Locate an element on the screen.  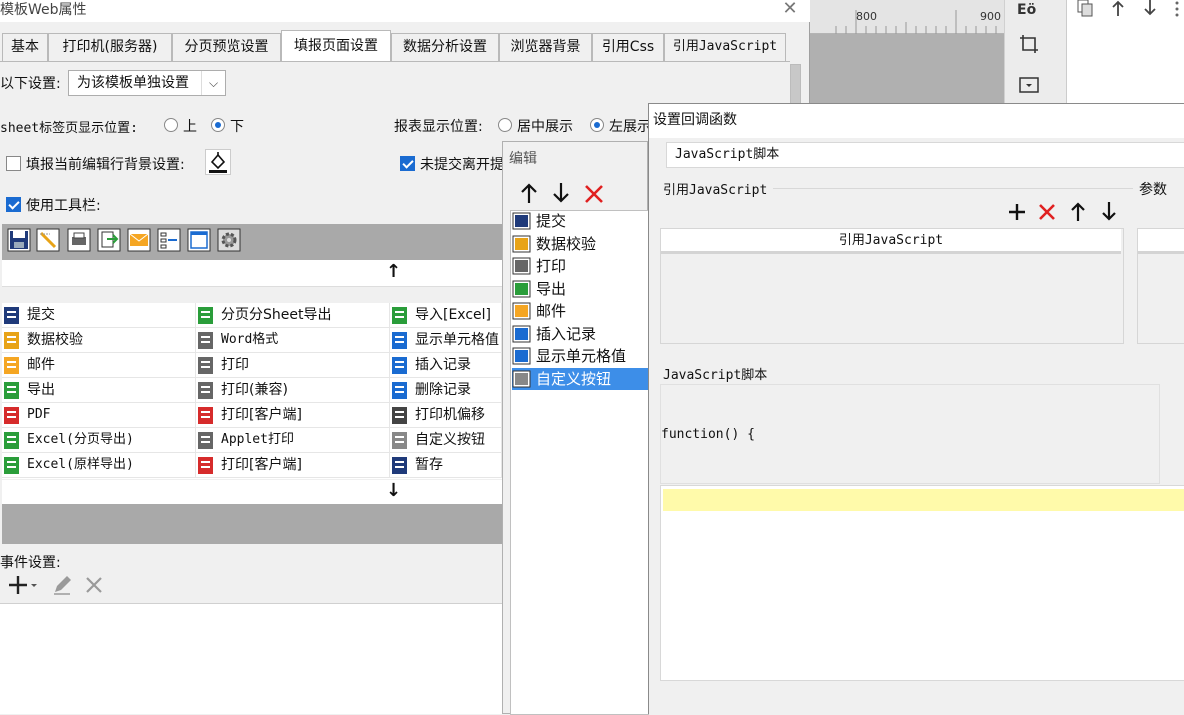
edit-item-custom-button: 自定义按钮 is located at coordinates (580, 378).